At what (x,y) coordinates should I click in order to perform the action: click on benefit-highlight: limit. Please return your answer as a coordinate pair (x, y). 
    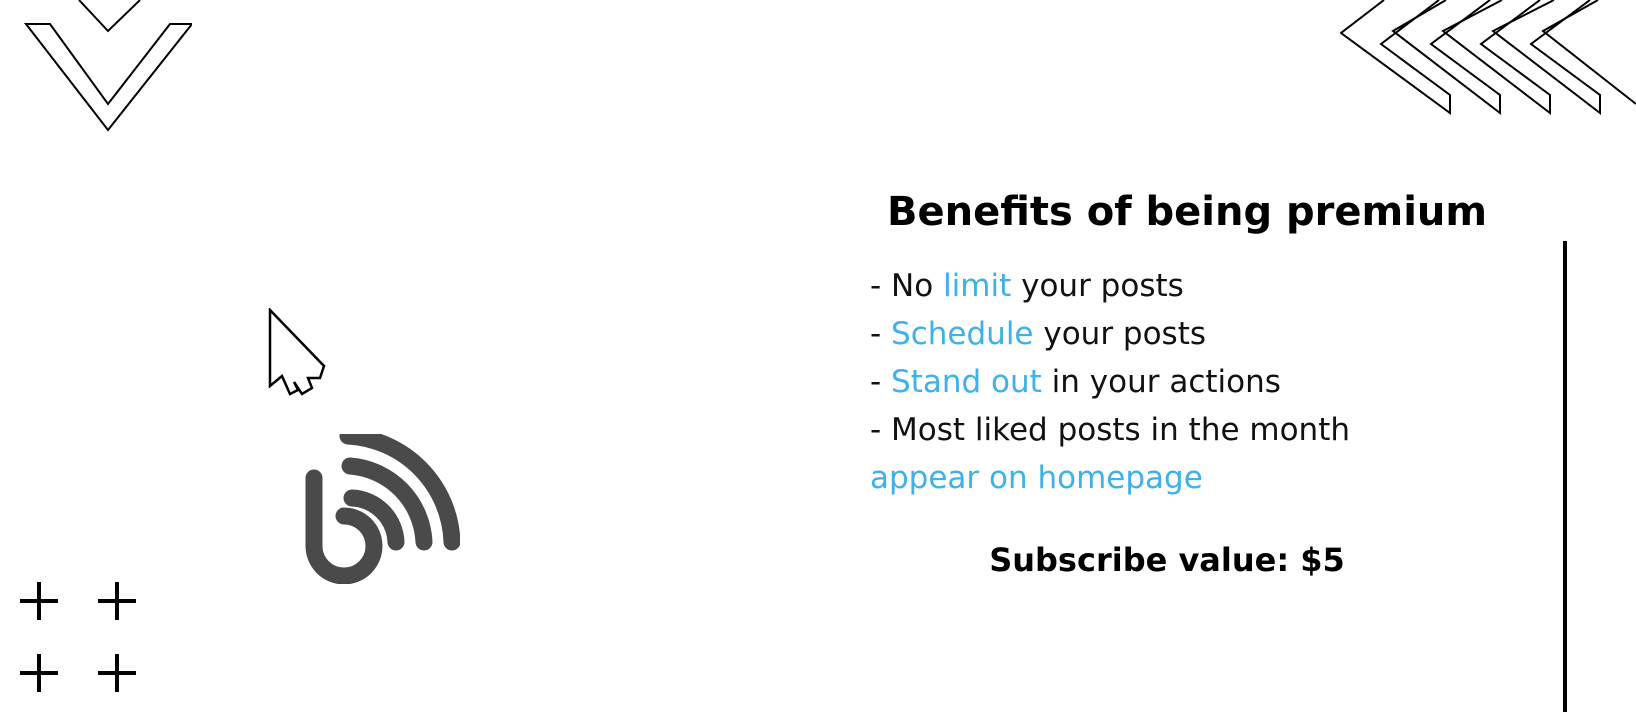
    Looking at the image, I should click on (977, 286).